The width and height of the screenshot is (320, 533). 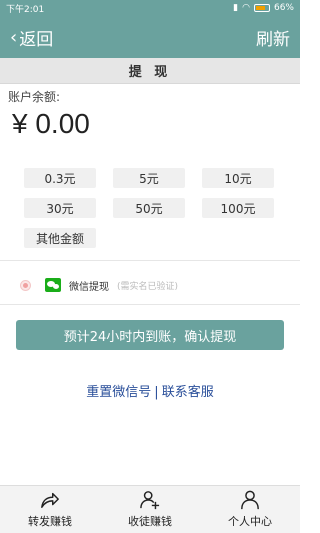 What do you see at coordinates (238, 208) in the screenshot?
I see `amount-option-100: 100元` at bounding box center [238, 208].